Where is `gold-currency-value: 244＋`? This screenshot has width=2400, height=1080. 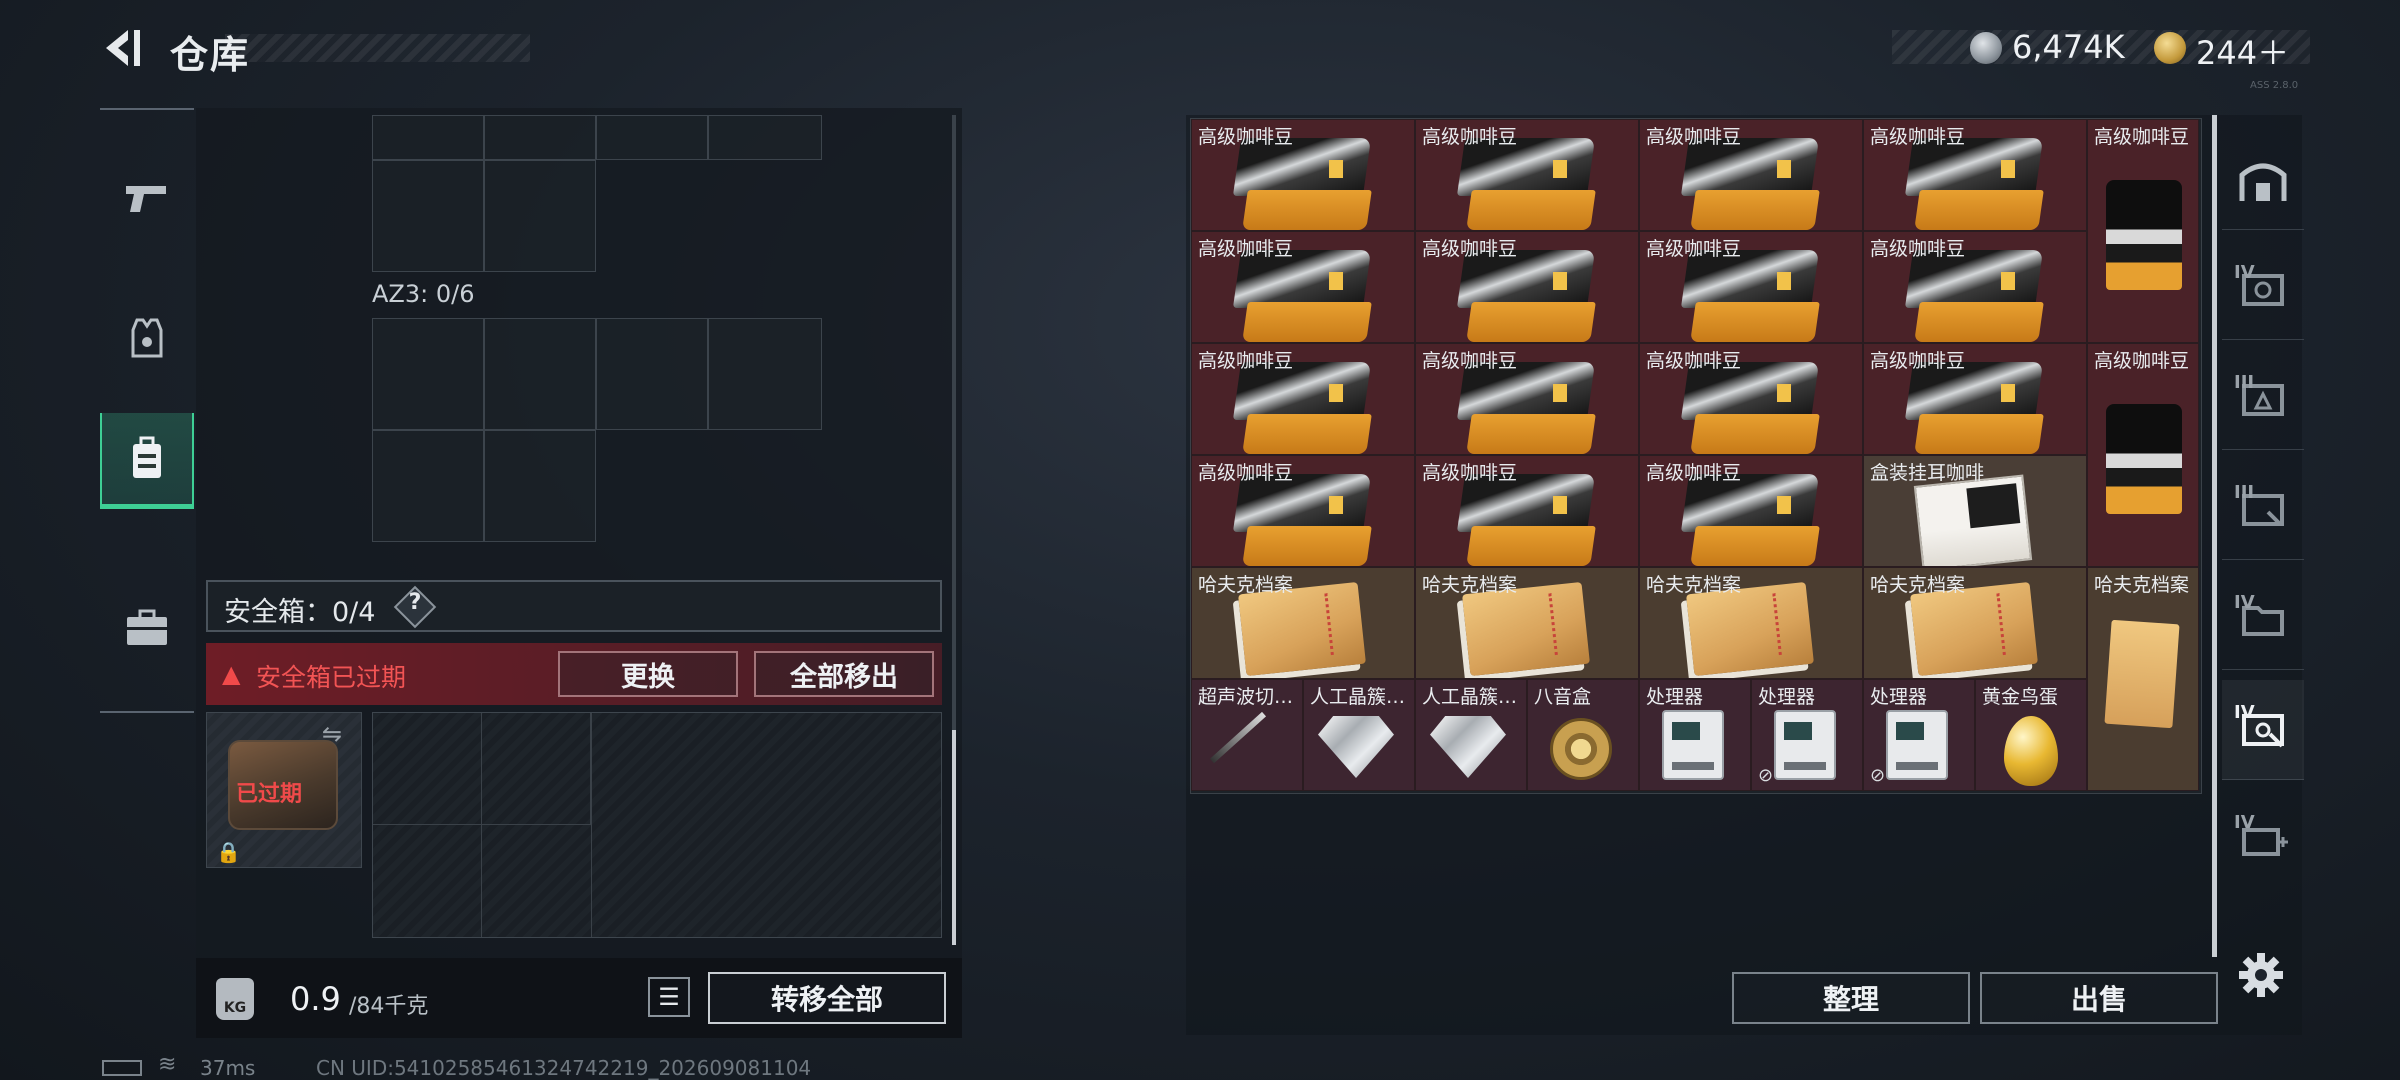 gold-currency-value: 244＋ is located at coordinates (2242, 51).